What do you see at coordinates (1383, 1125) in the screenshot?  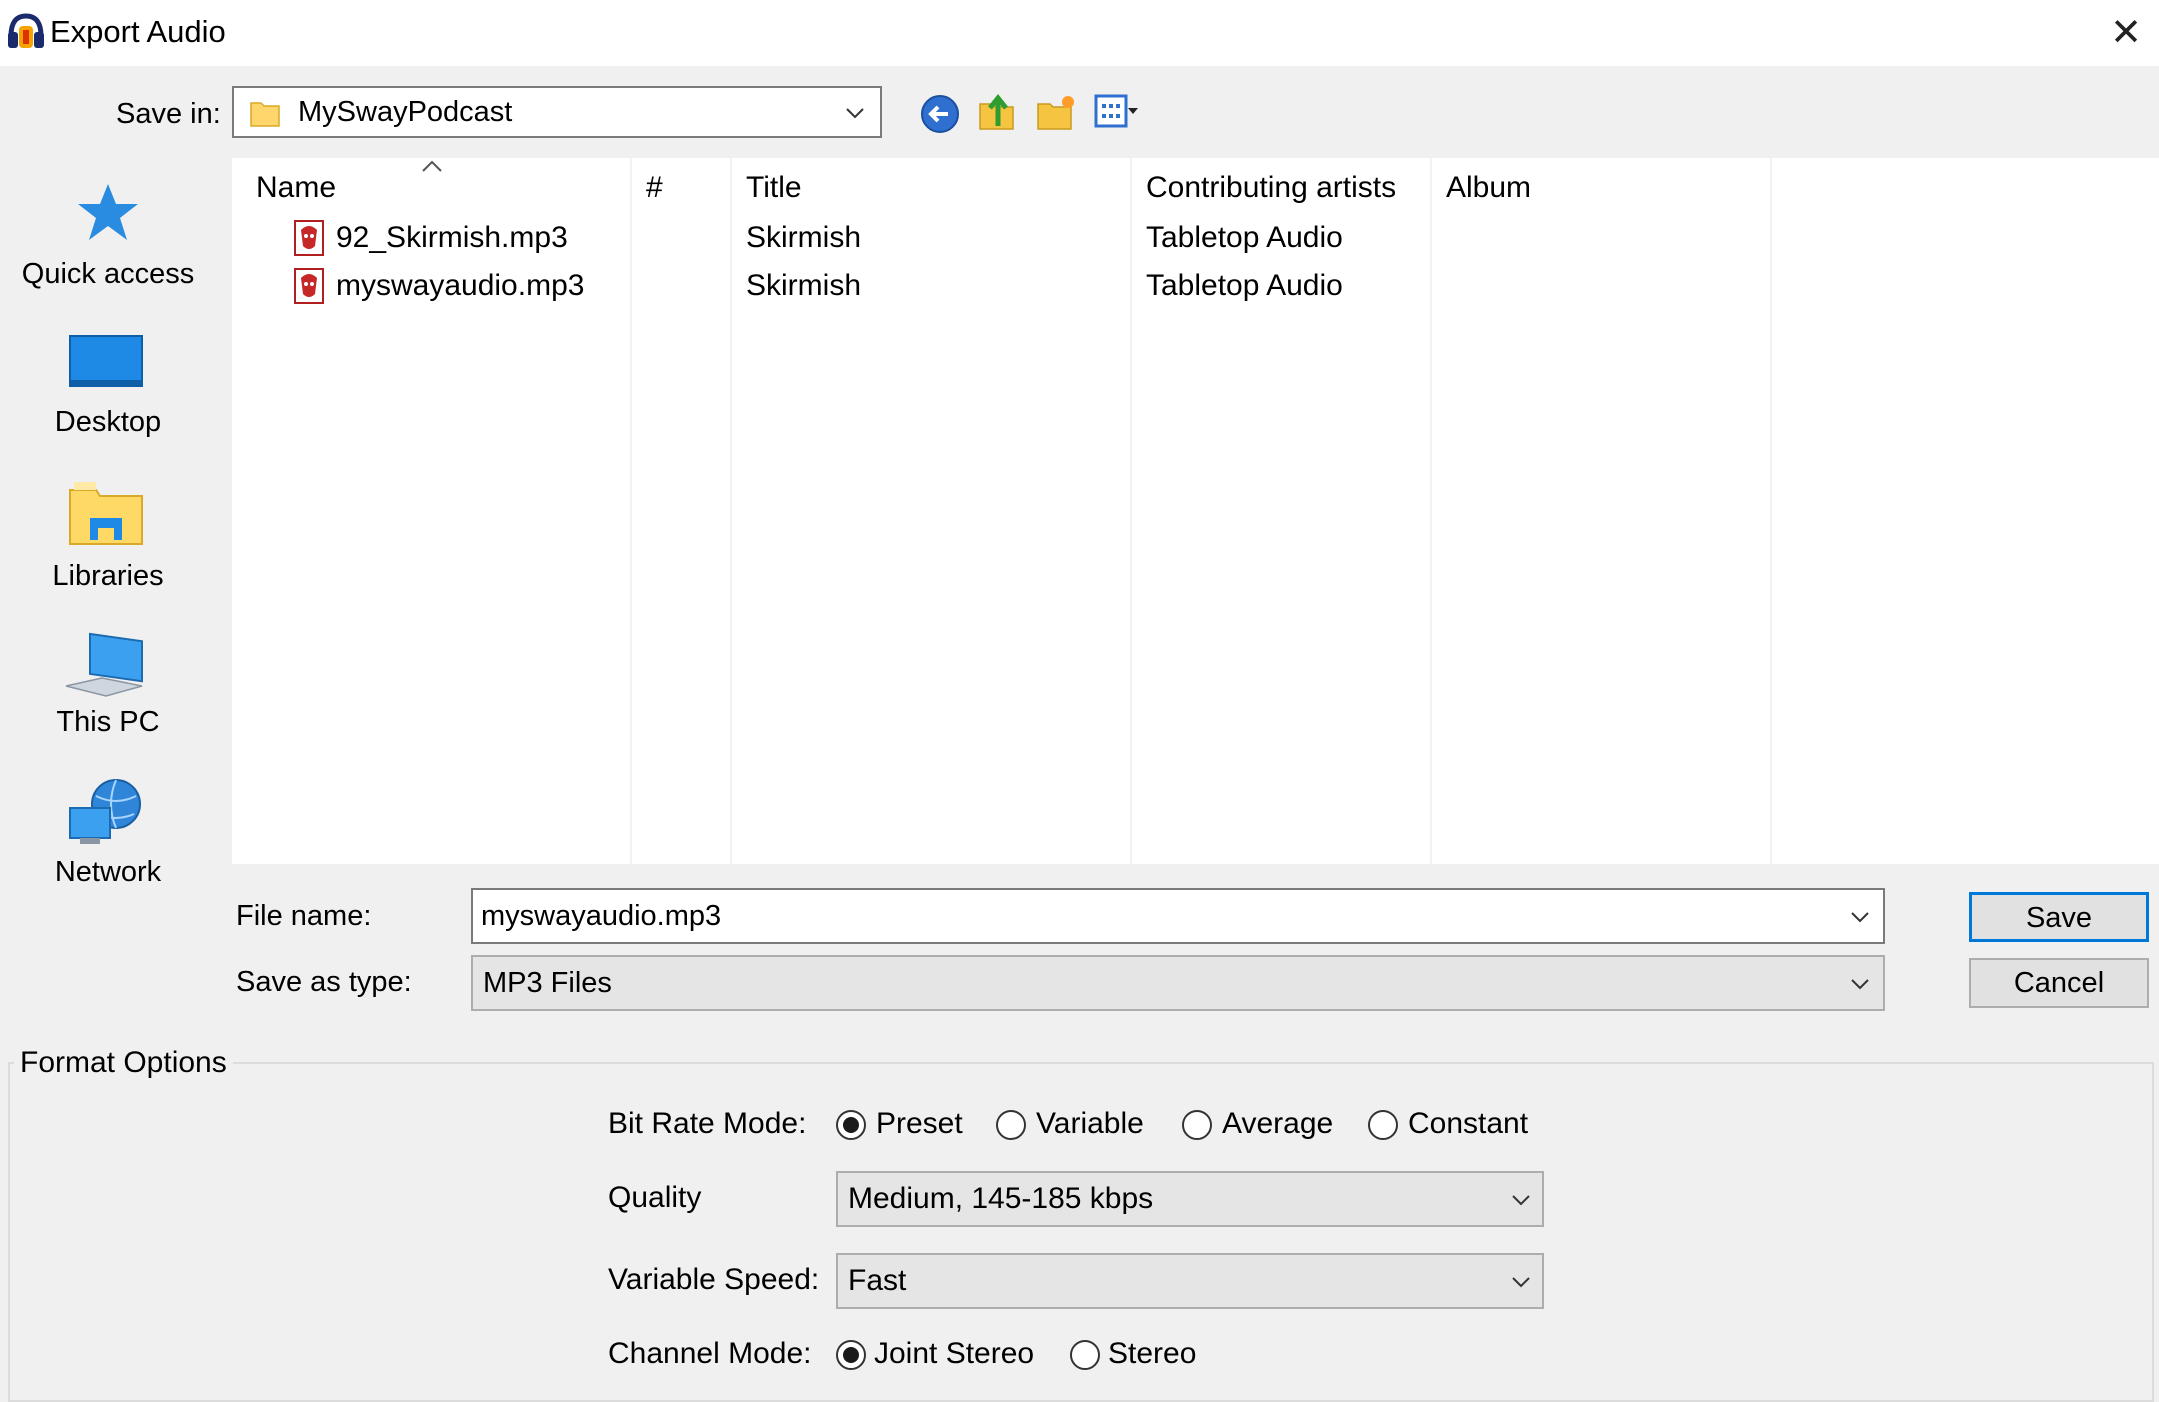 I see `radio-constant` at bounding box center [1383, 1125].